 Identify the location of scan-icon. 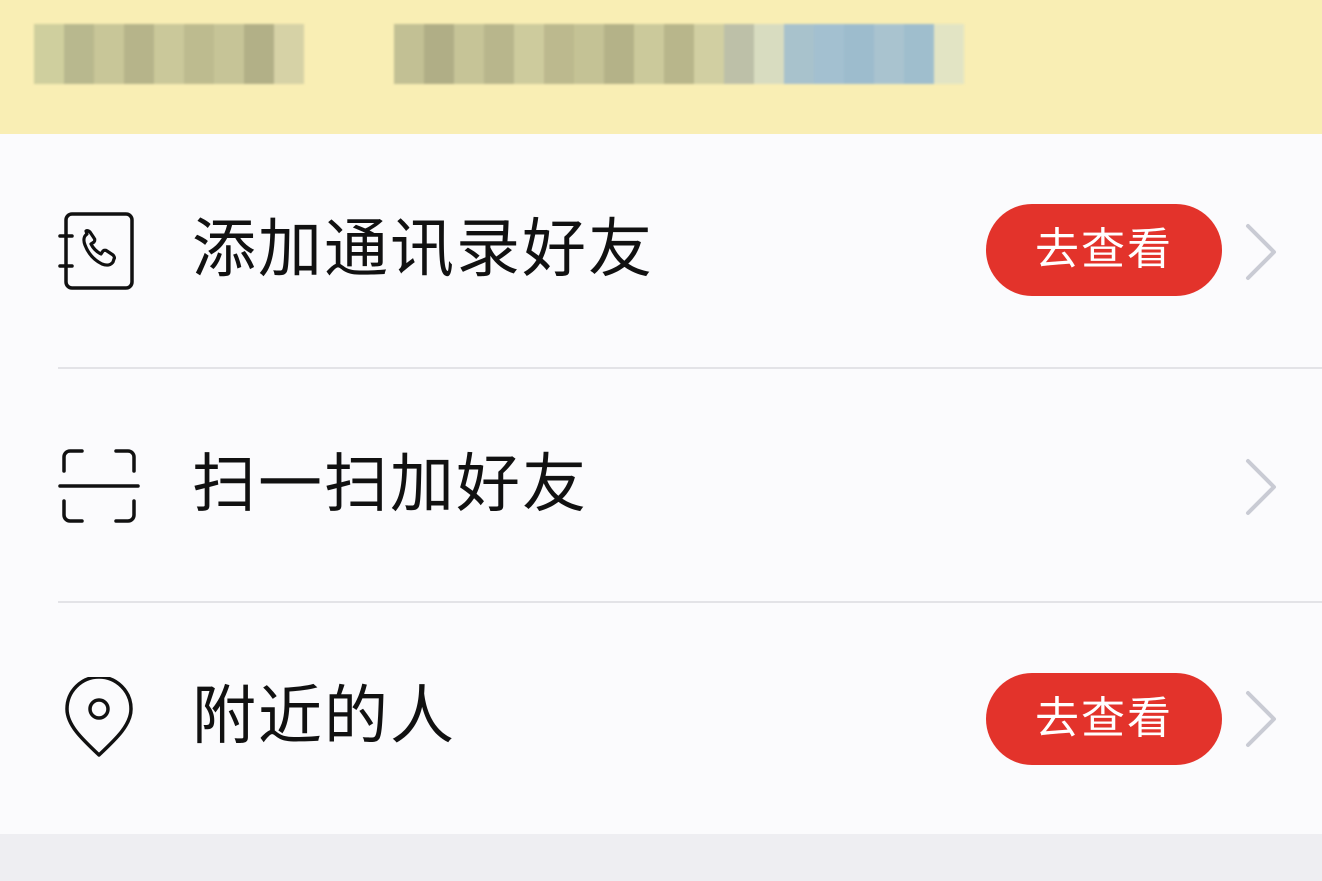
(99, 486).